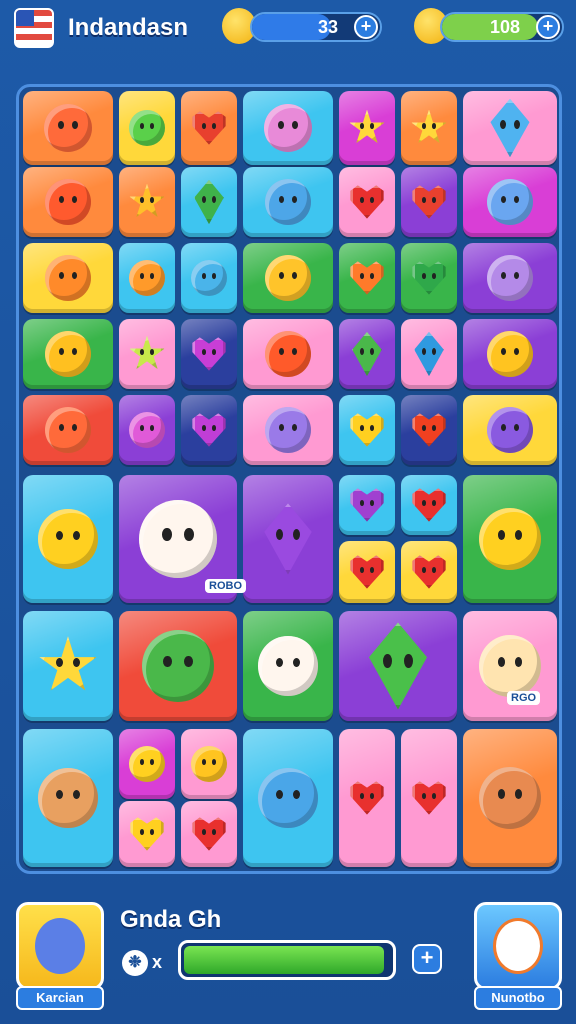 The image size is (576, 1024). I want to click on fox-character-icon, so click(518, 946).